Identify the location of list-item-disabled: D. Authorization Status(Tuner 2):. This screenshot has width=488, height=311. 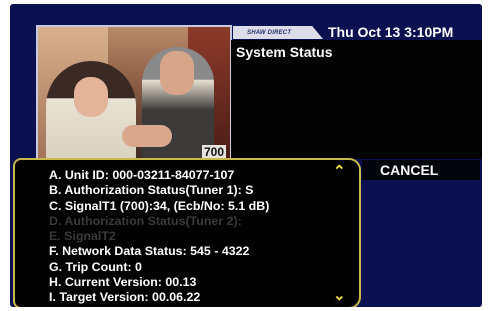
(145, 220).